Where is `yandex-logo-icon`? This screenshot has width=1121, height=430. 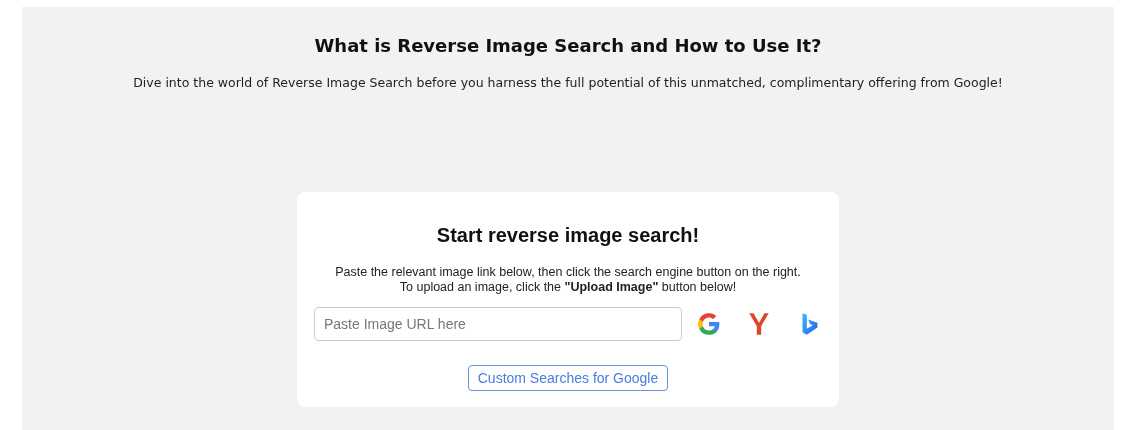 yandex-logo-icon is located at coordinates (759, 324).